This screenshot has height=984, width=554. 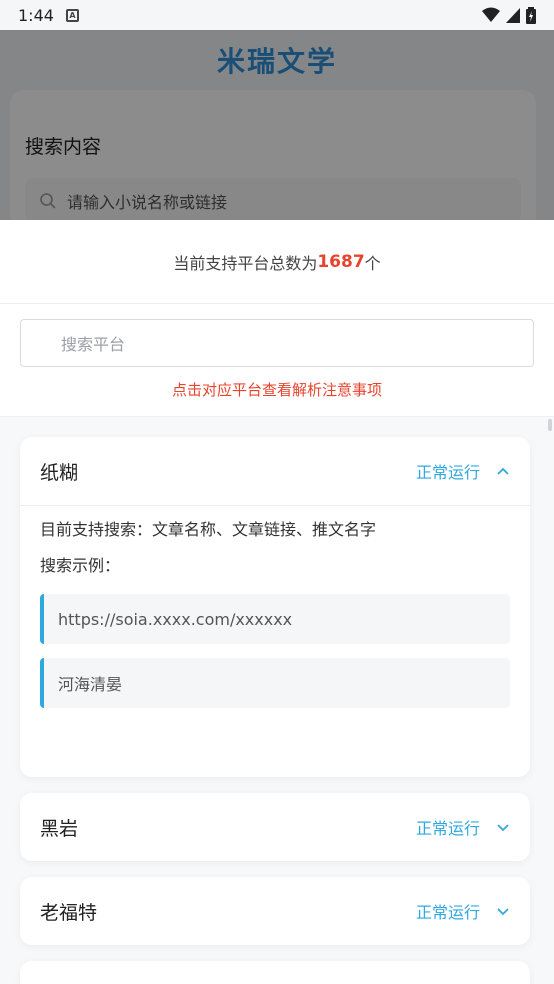 What do you see at coordinates (72, 15) in the screenshot?
I see `notification-icon: A` at bounding box center [72, 15].